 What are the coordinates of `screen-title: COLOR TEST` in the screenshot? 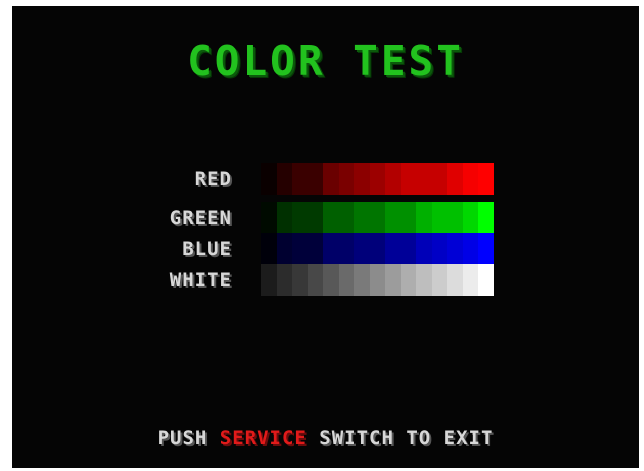 It's located at (325, 61).